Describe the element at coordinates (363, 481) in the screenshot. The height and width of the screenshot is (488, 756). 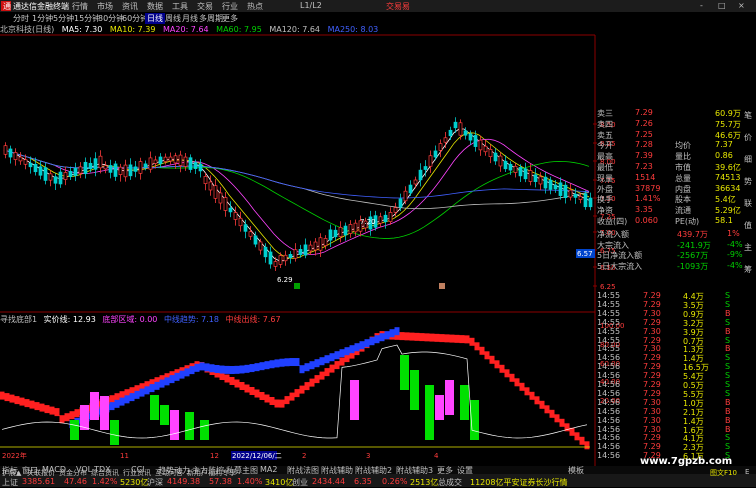
I see `index-change: 6.35` at that location.